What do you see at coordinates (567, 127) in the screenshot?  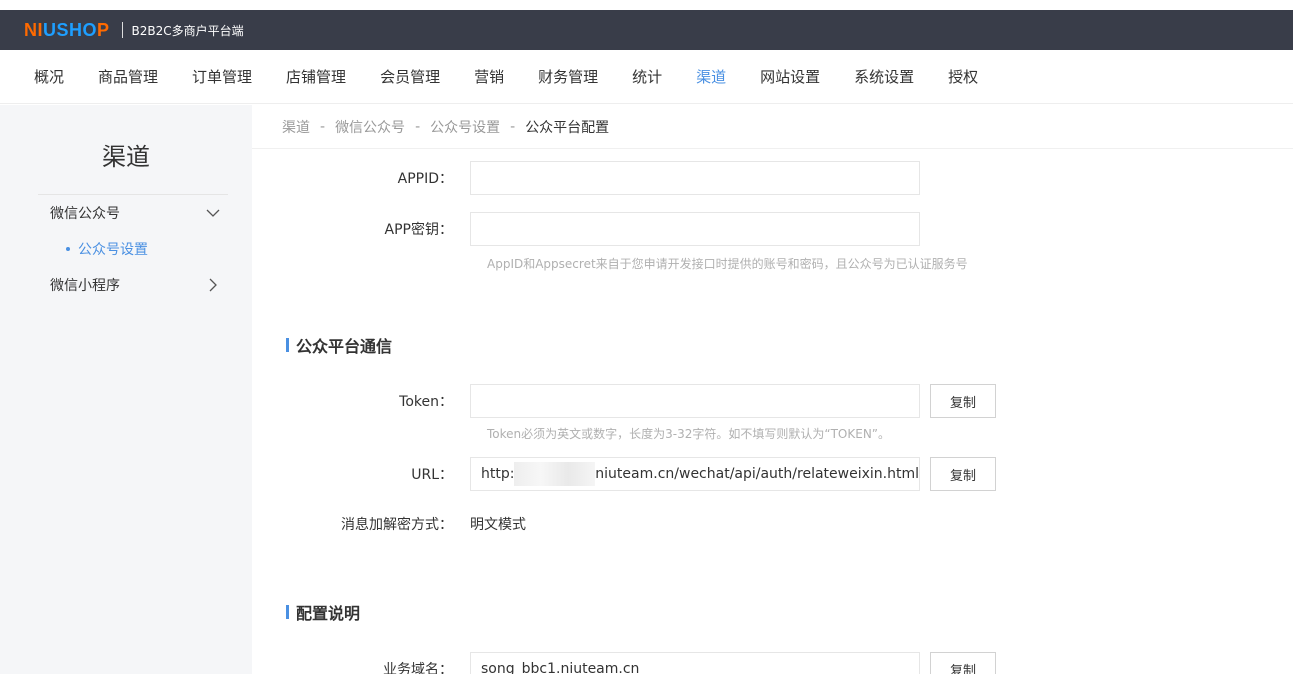 I see `breadcrumb-current: 公众平台配置` at bounding box center [567, 127].